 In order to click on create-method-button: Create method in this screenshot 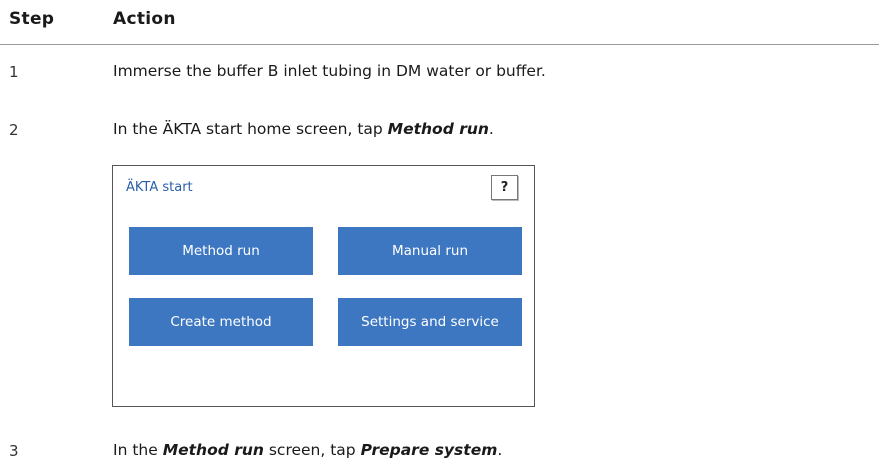, I will do `click(221, 322)`.